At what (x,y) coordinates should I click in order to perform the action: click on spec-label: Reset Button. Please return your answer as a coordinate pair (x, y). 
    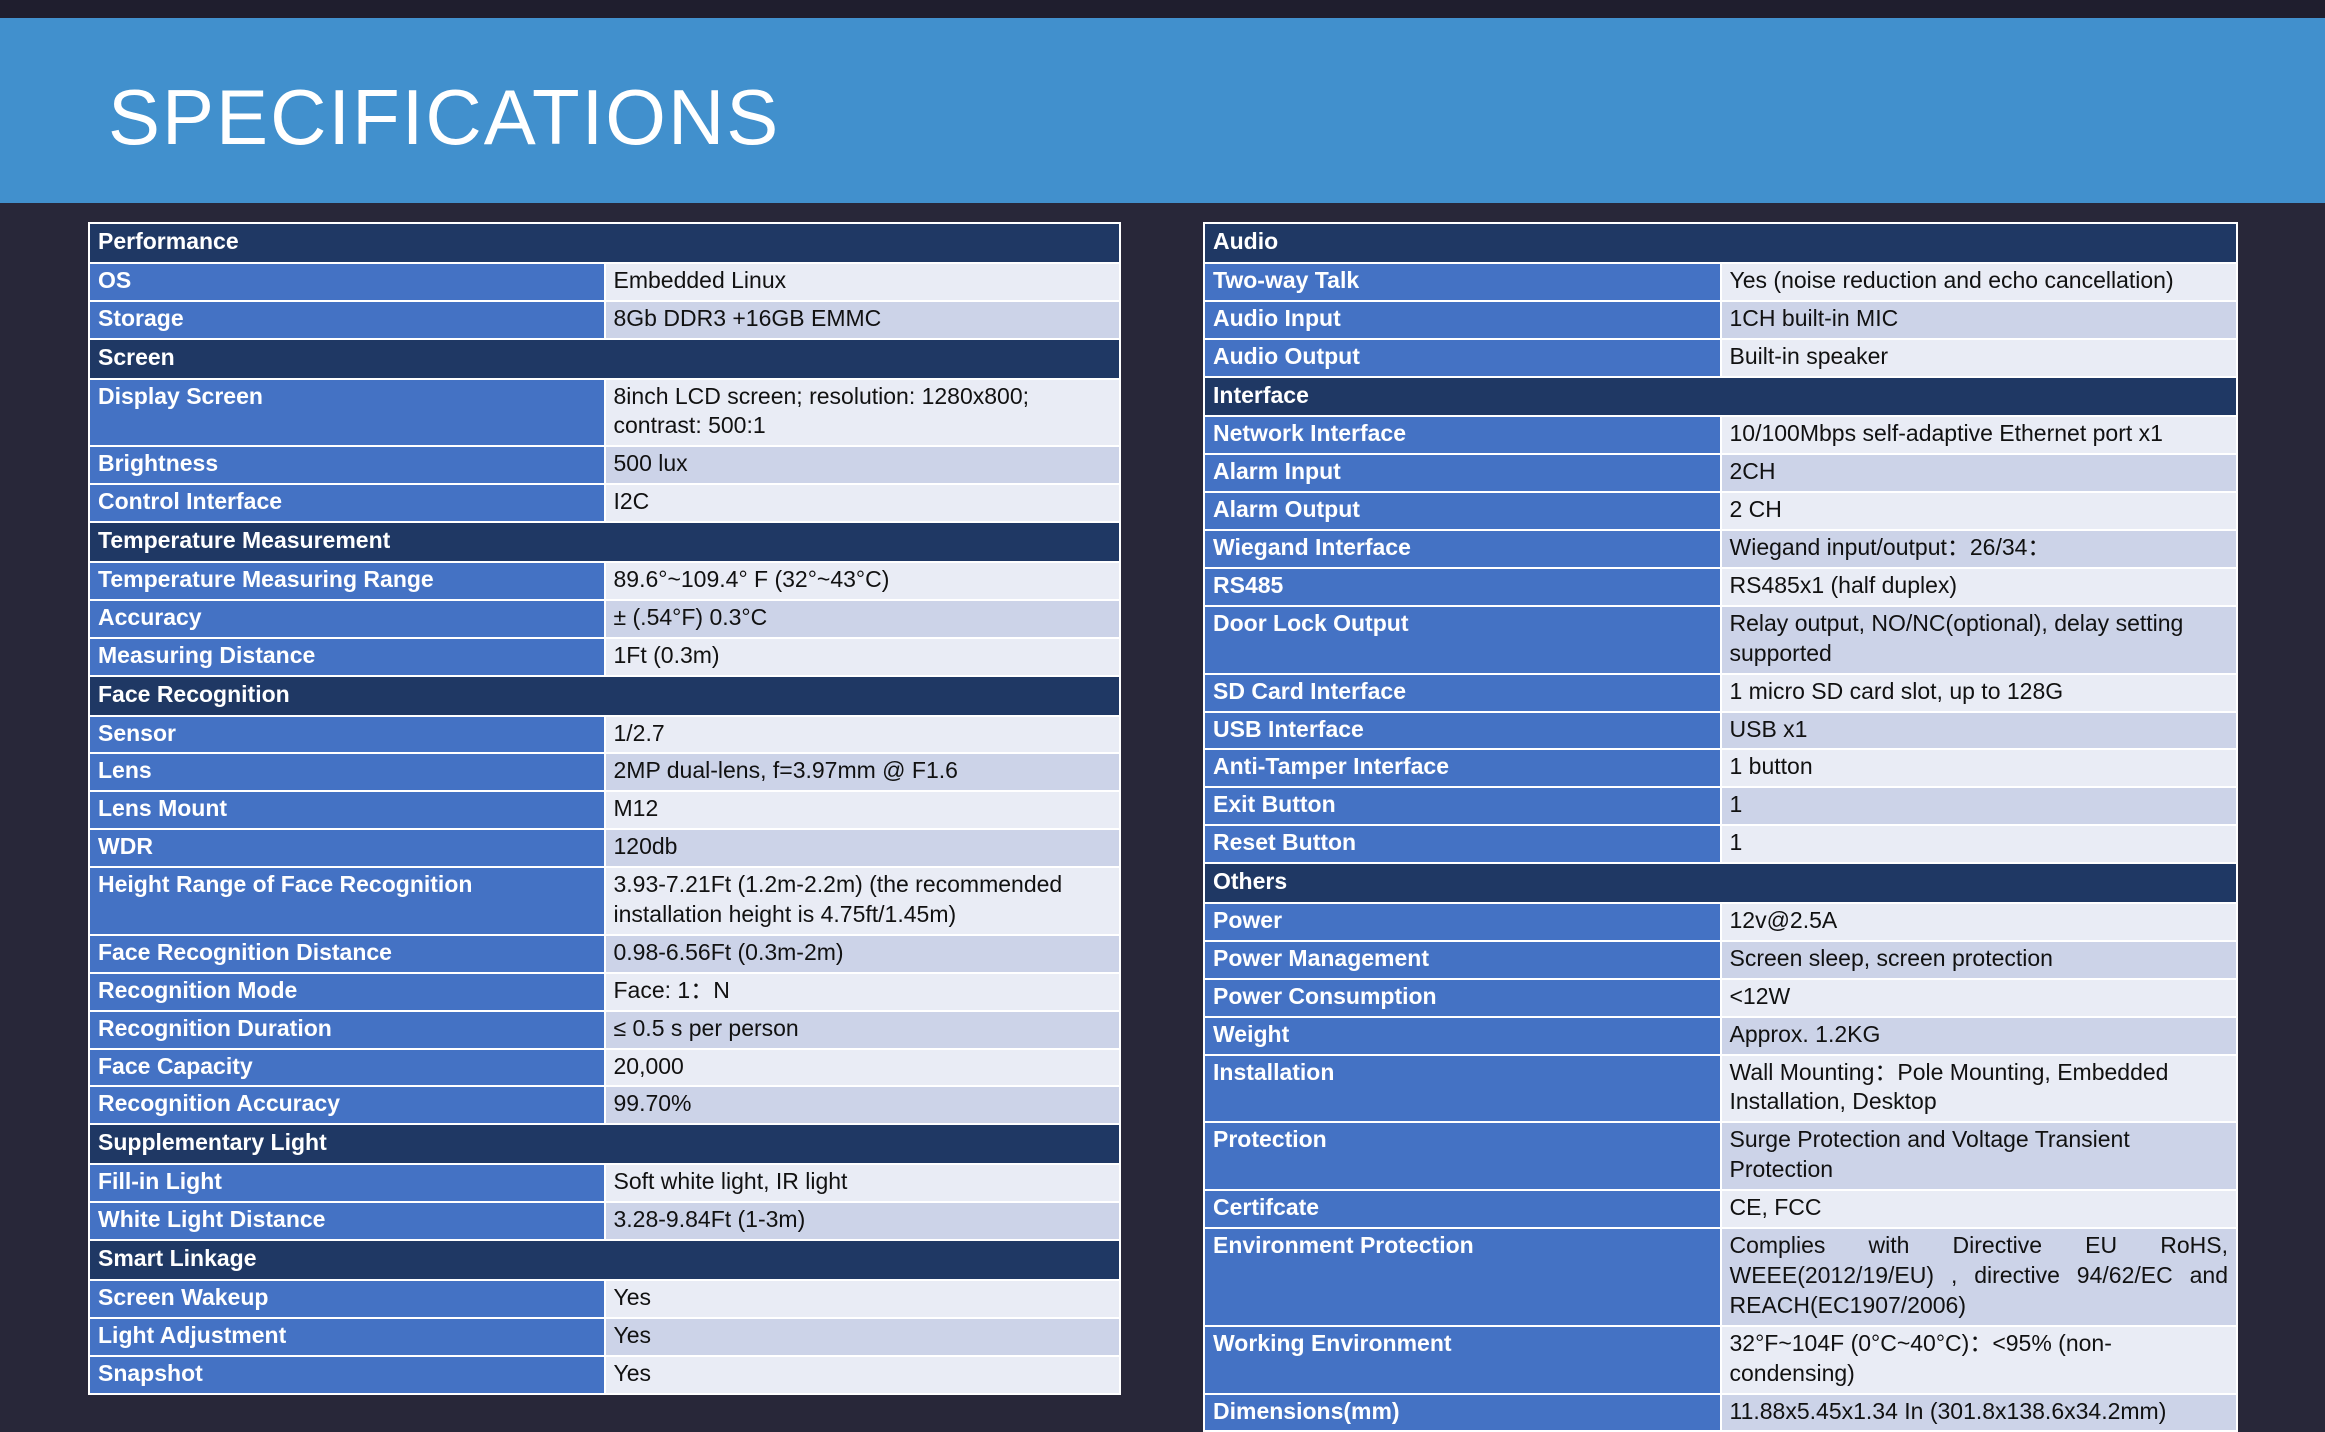
    Looking at the image, I should click on (1462, 844).